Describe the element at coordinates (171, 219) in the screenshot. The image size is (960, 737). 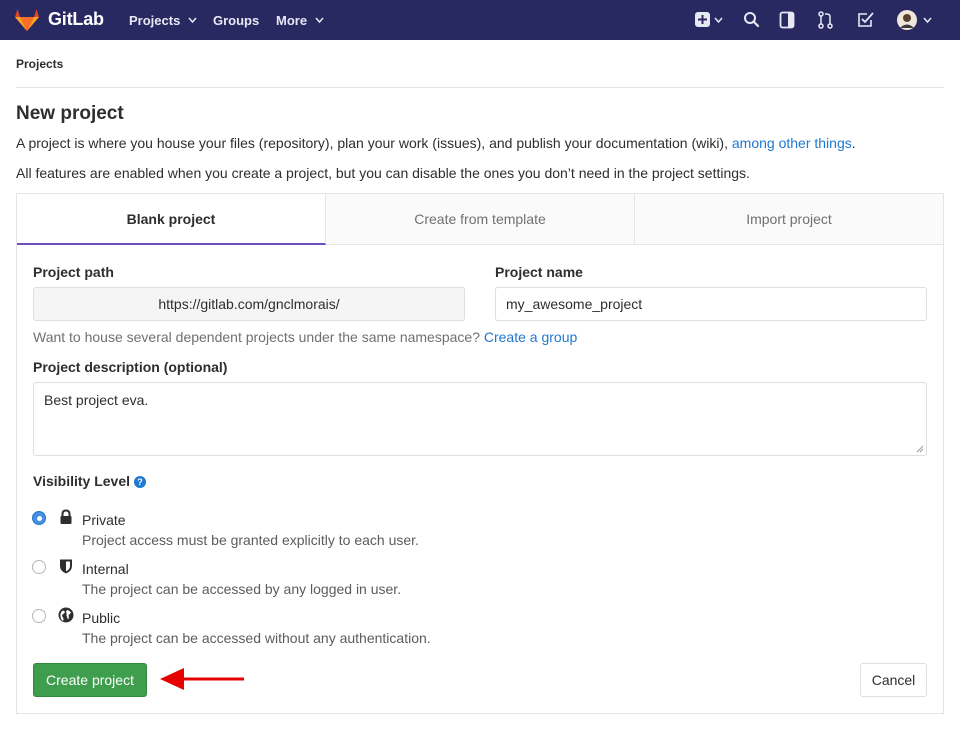
I see `tab-blank-project: Blank project` at that location.